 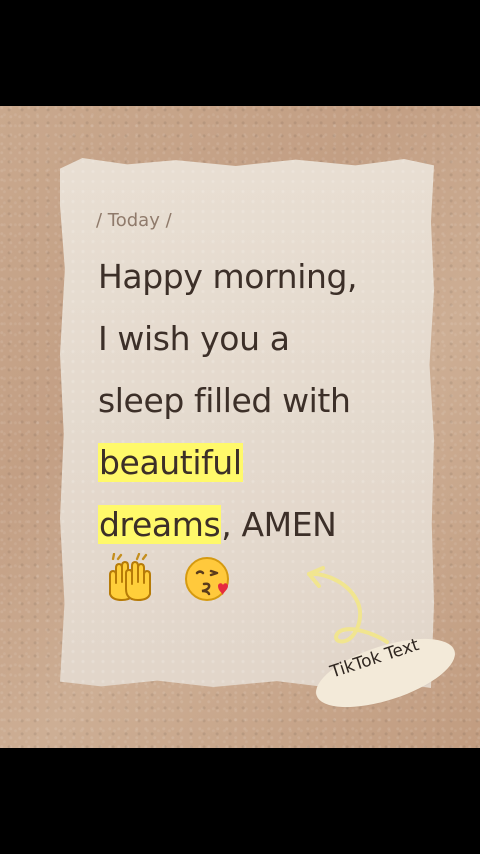 I want to click on curved-arrow-icon, so click(x=348, y=605).